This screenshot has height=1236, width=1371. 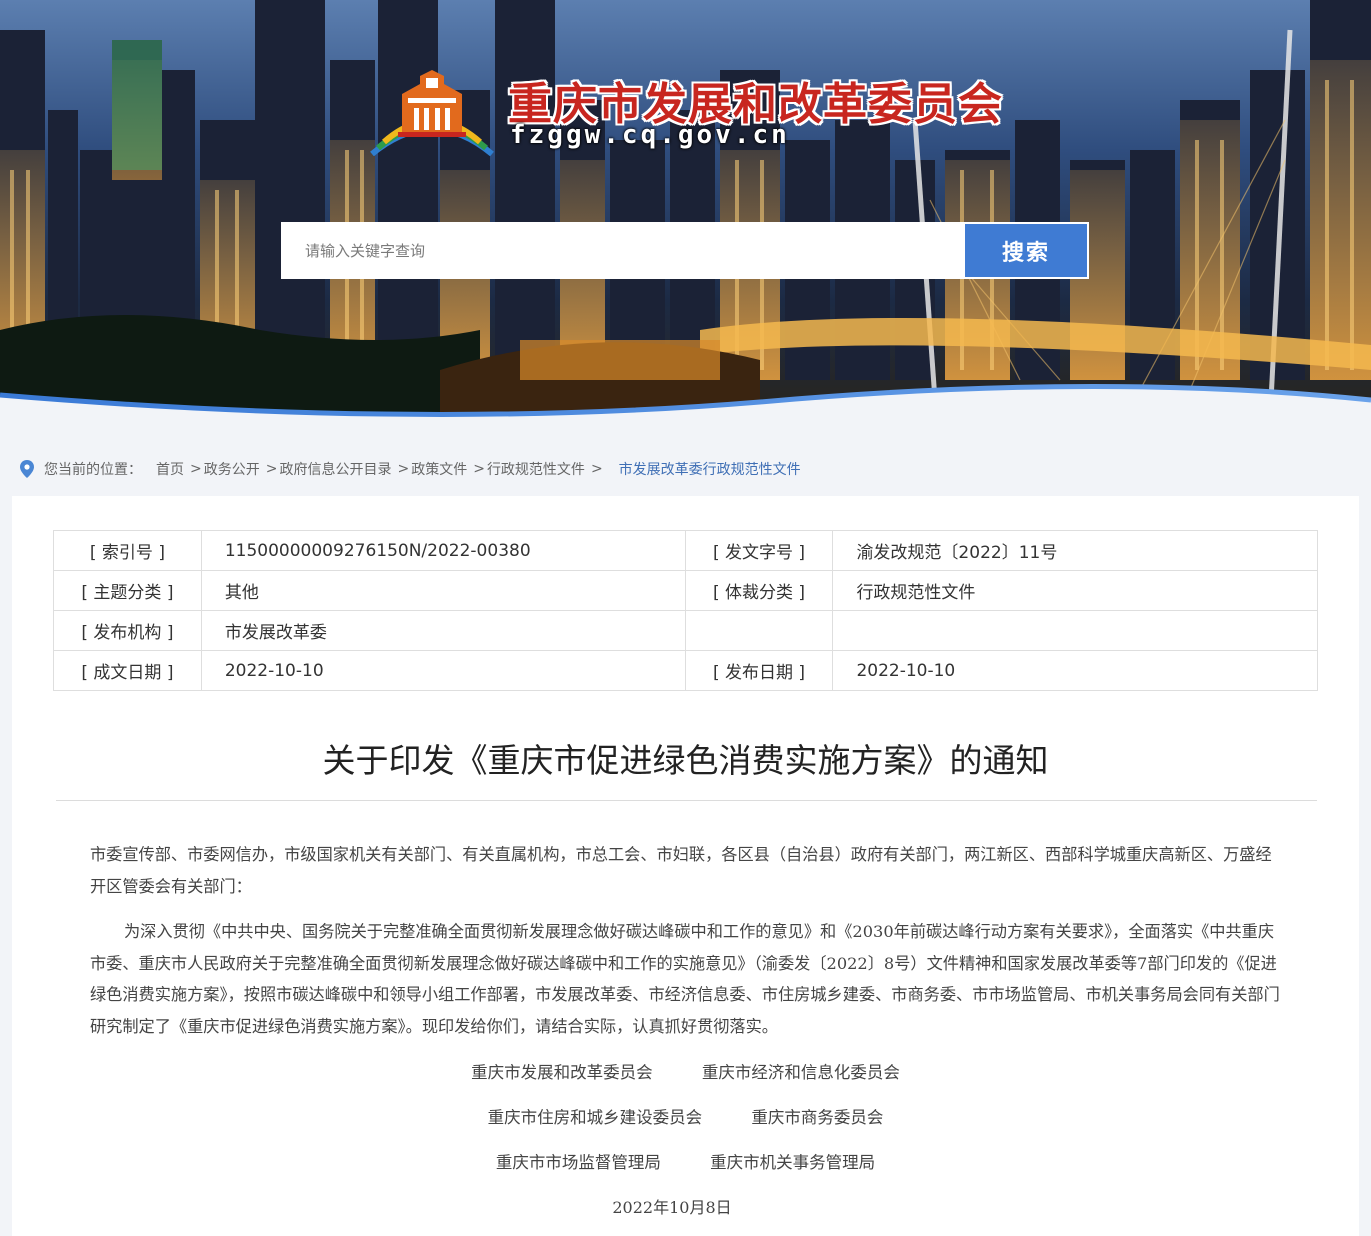 What do you see at coordinates (686, 800) in the screenshot?
I see `title-divider` at bounding box center [686, 800].